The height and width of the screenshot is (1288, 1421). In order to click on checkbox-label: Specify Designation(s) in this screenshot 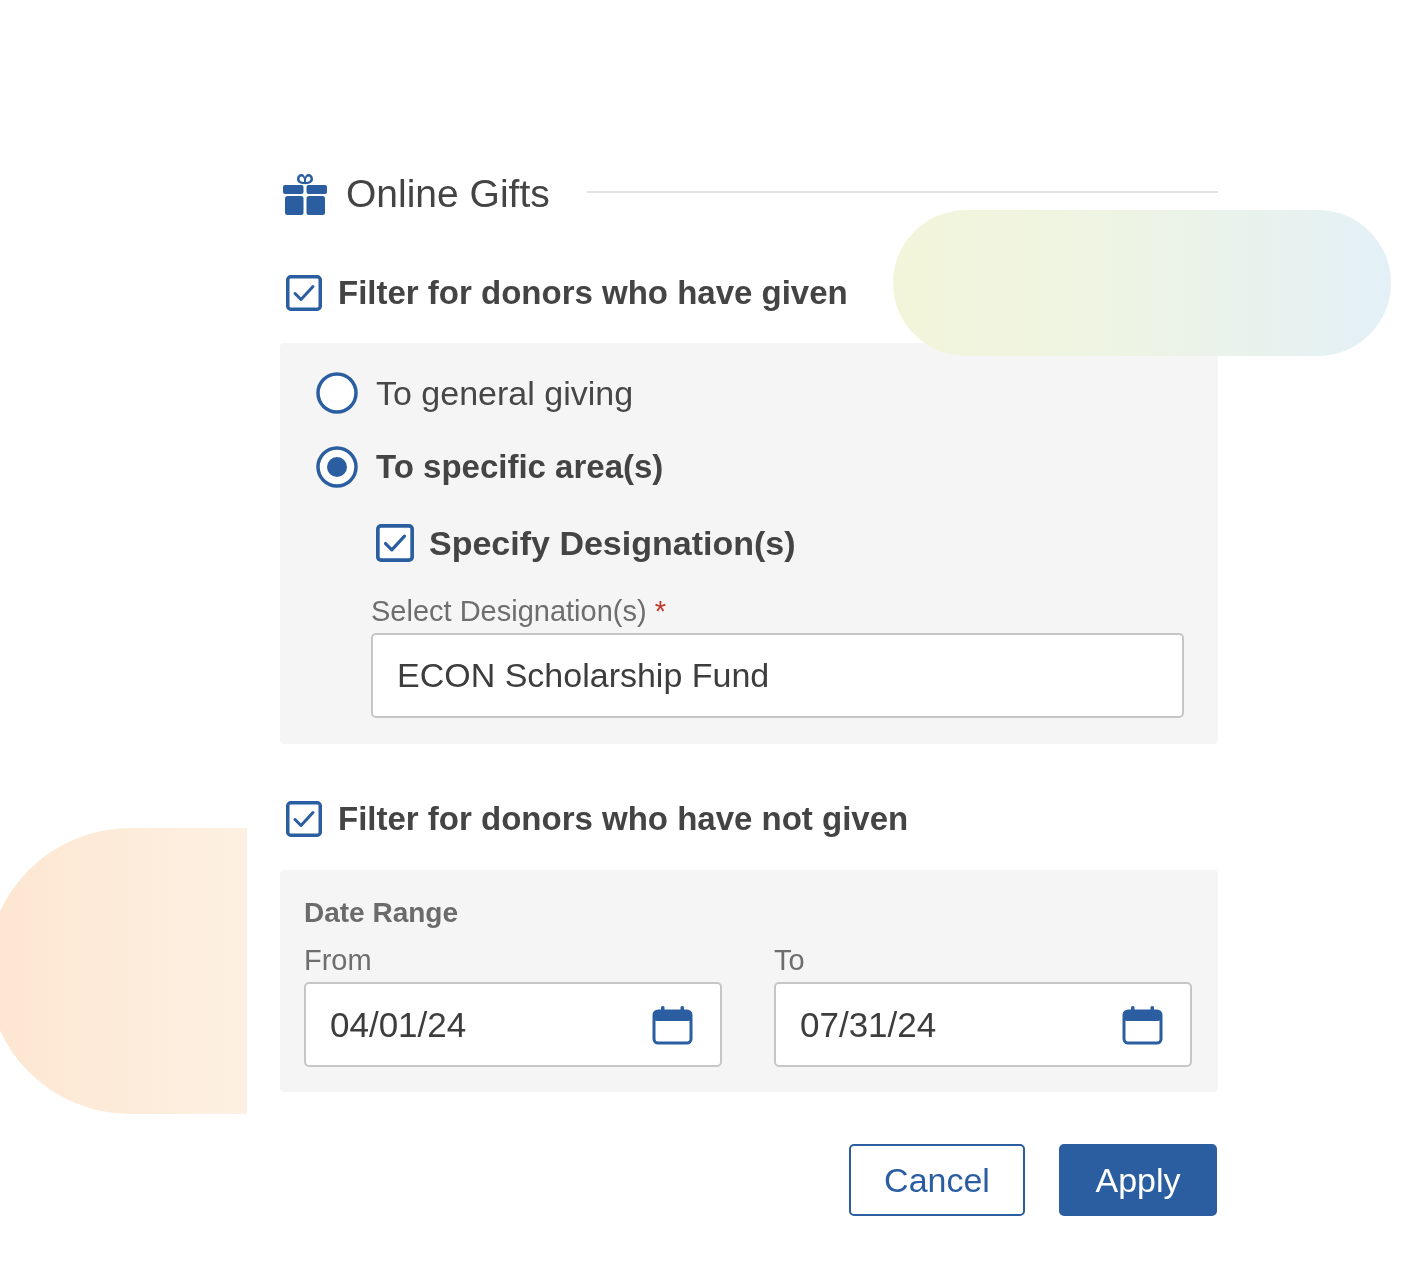, I will do `click(612, 543)`.